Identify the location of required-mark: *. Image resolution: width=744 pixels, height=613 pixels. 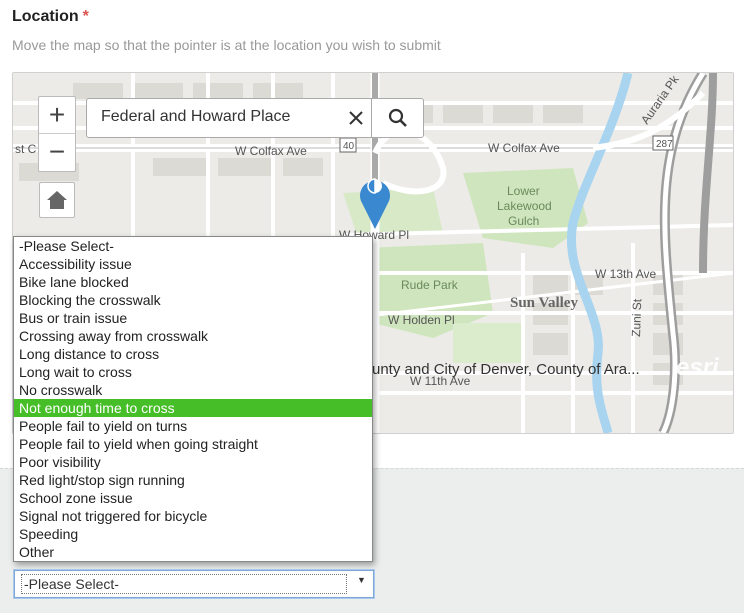
(85, 16).